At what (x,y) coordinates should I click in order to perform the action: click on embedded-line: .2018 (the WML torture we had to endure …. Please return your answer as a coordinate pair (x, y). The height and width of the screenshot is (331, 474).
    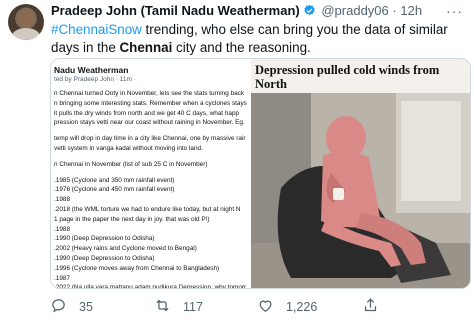
    Looking at the image, I should click on (147, 209).